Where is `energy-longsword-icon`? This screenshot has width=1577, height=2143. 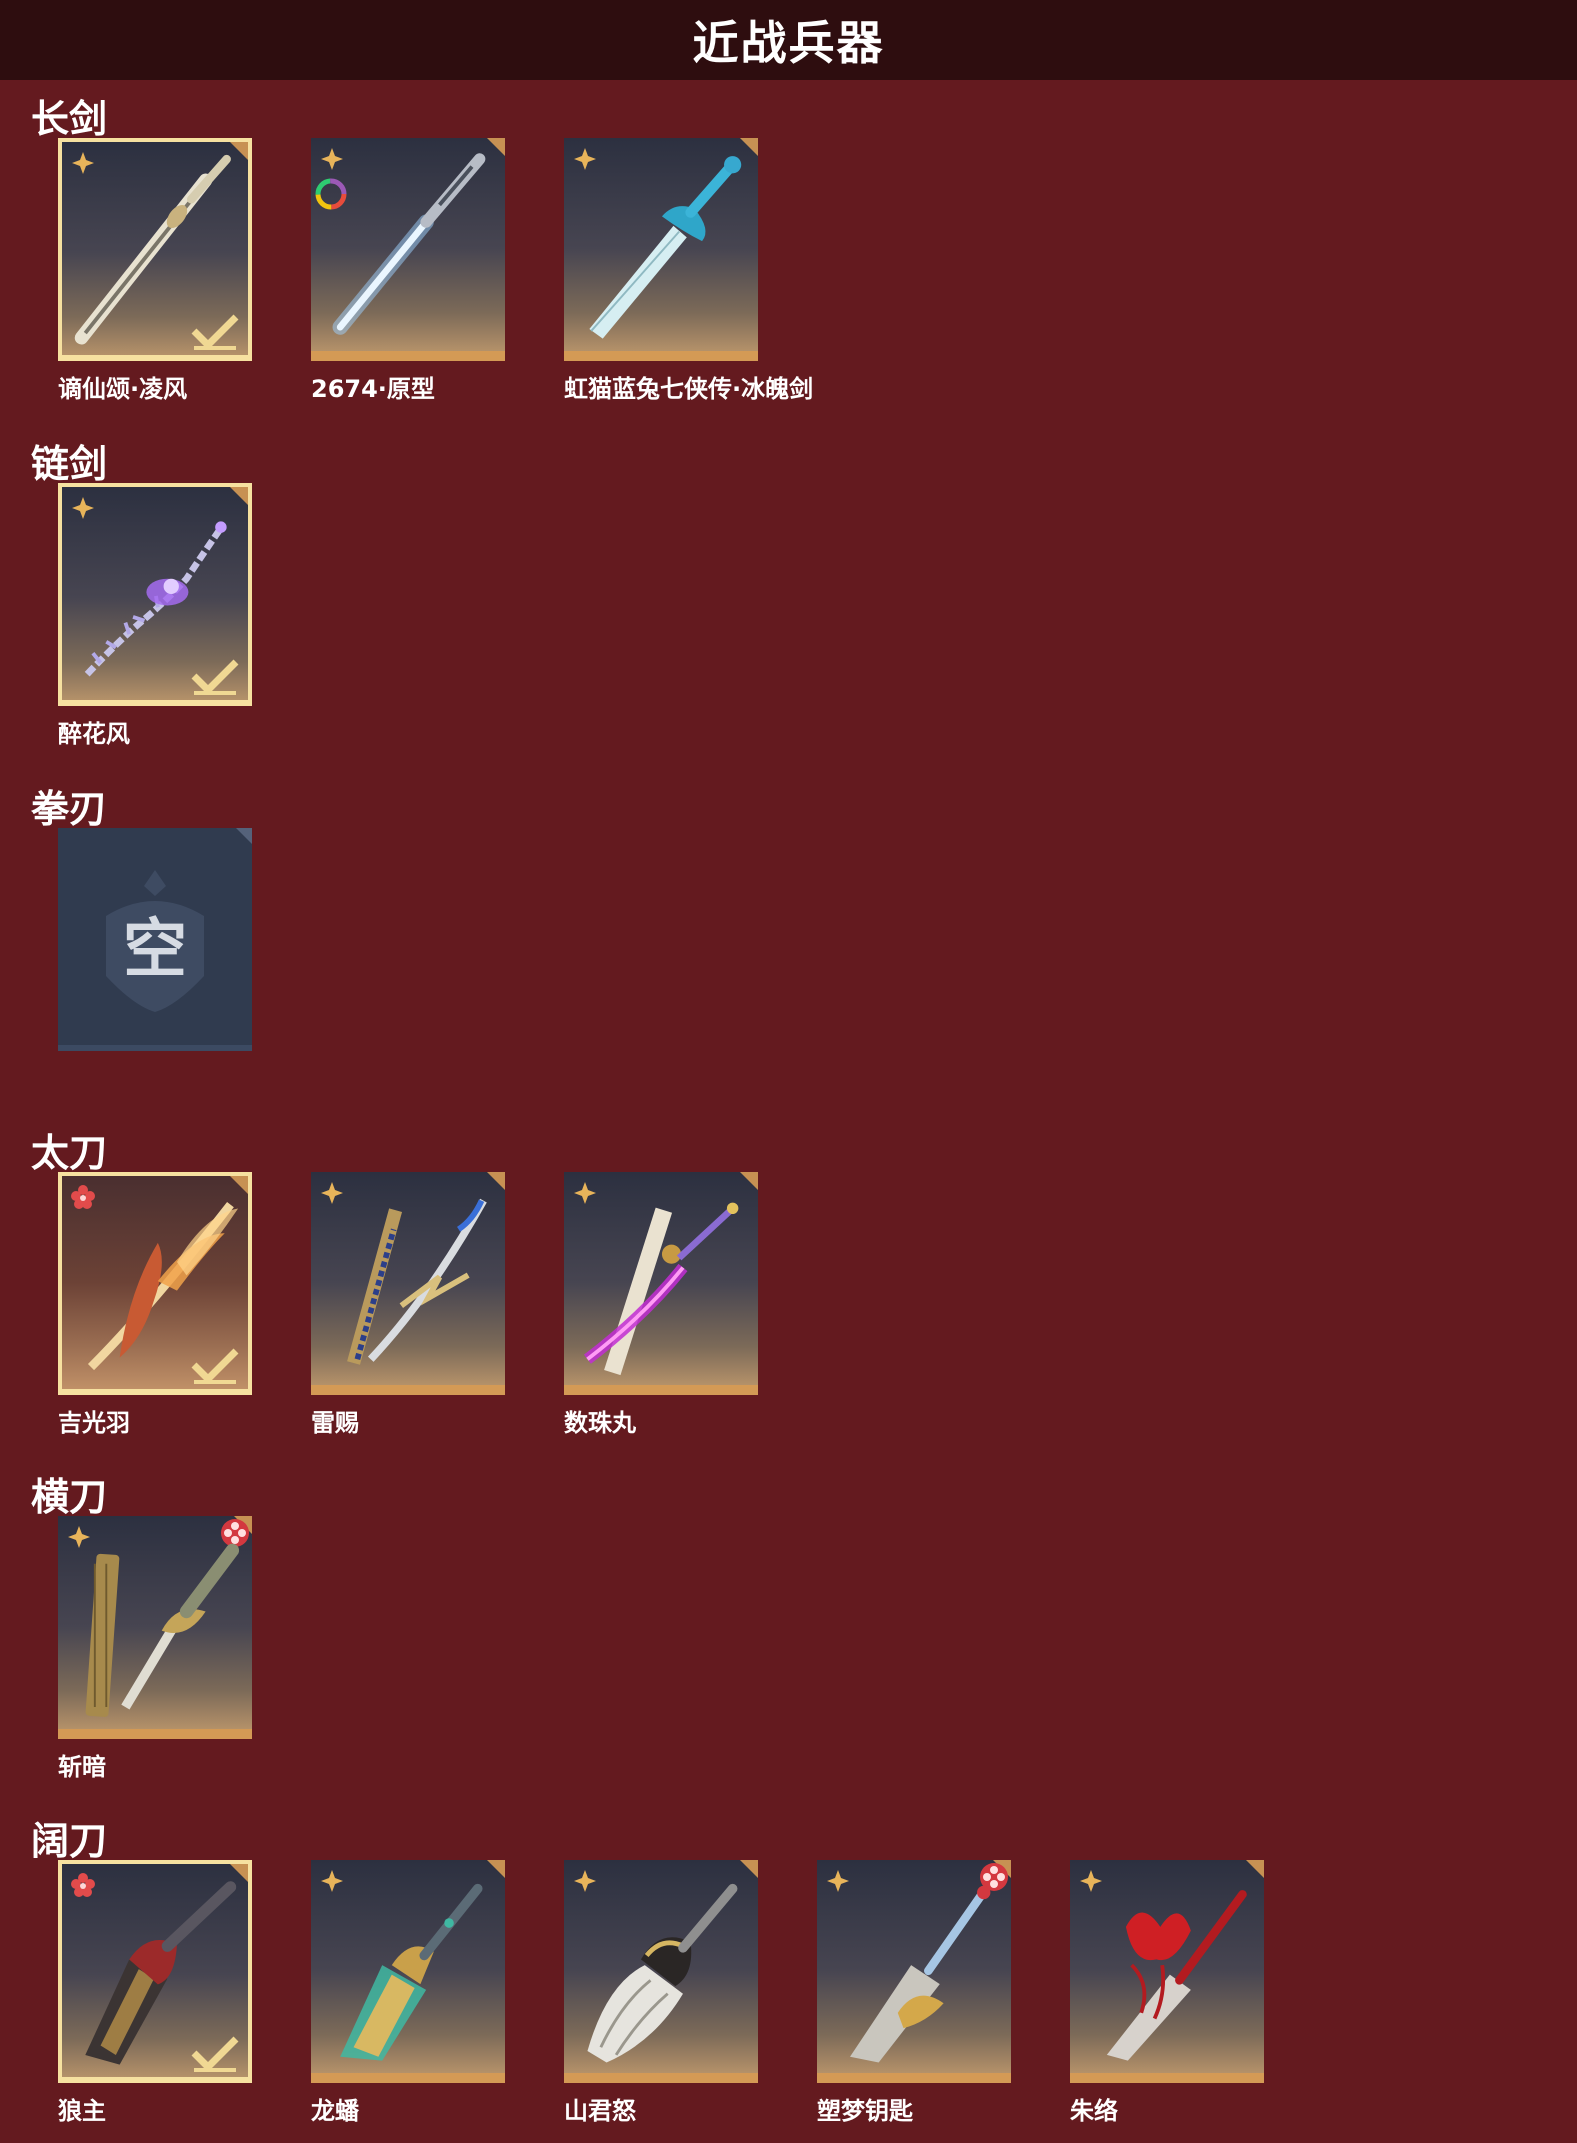 energy-longsword-icon is located at coordinates (409, 244).